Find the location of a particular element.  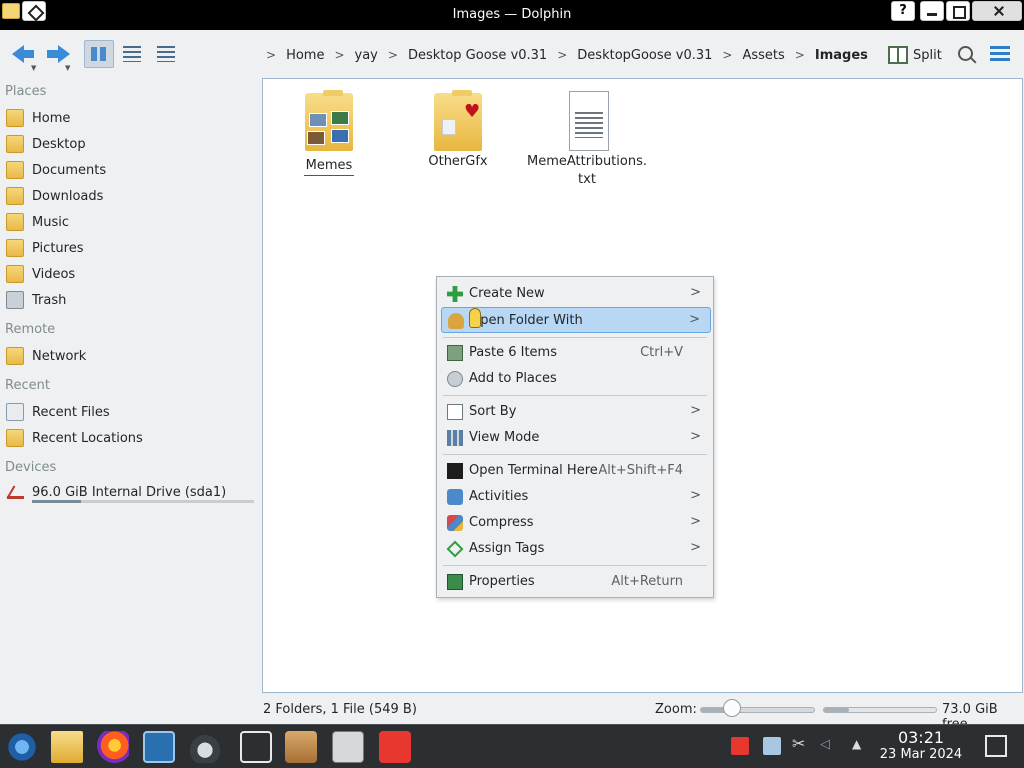

file-name: OtherGfx is located at coordinates (458, 161).